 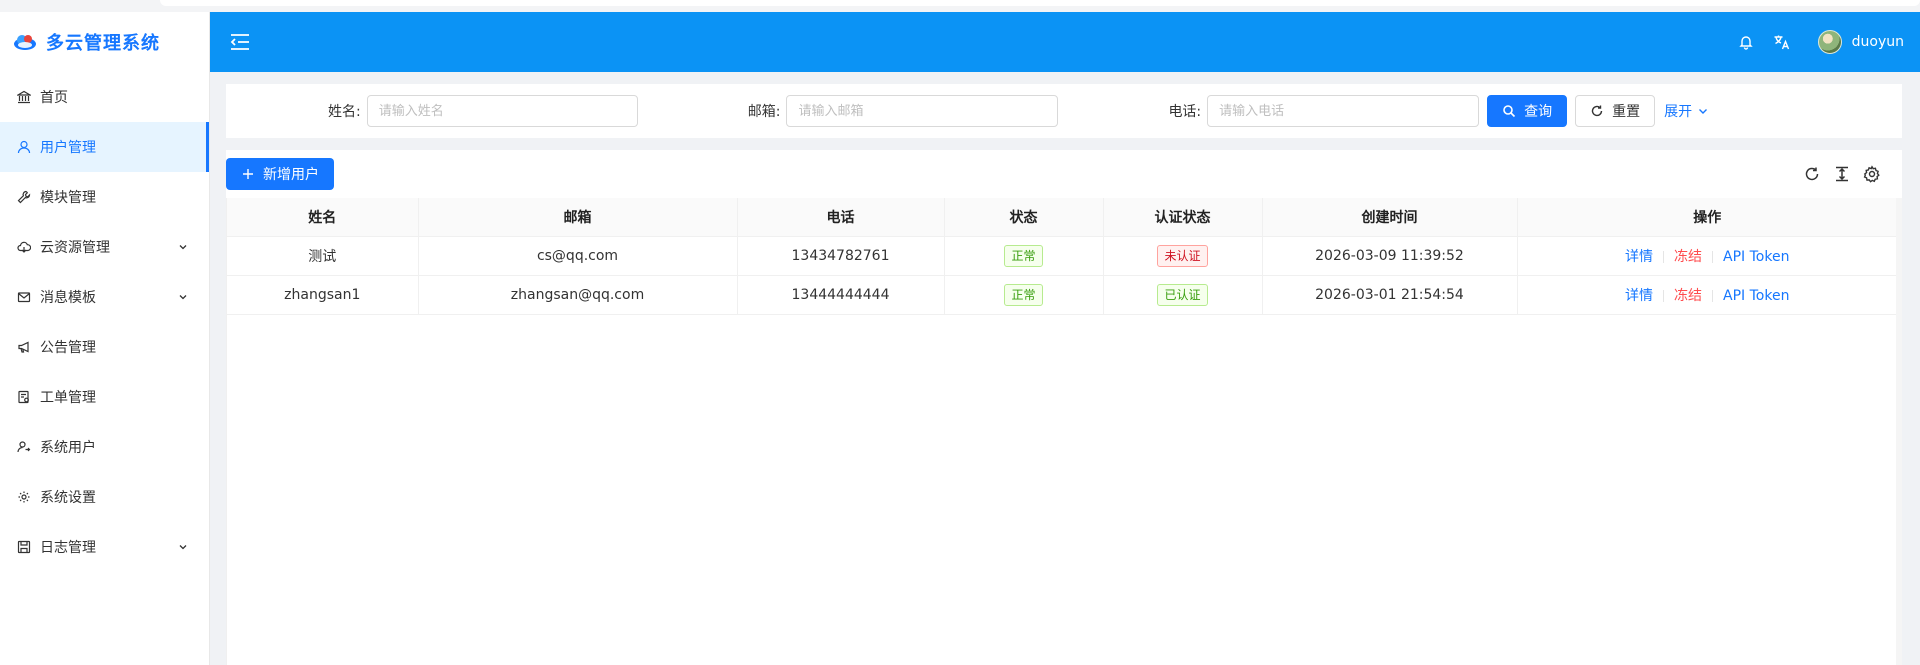 What do you see at coordinates (104, 297) in the screenshot?
I see `sidebar-item-message-templates: 消息模板` at bounding box center [104, 297].